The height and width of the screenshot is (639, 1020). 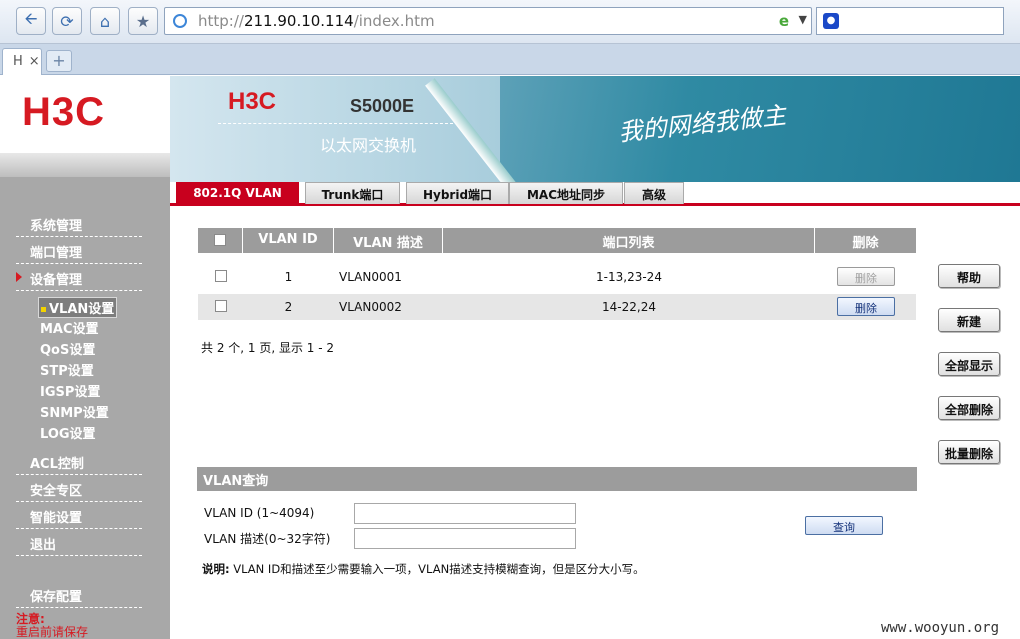 What do you see at coordinates (352, 193) in the screenshot?
I see `tab-trunk: Trunk端口` at bounding box center [352, 193].